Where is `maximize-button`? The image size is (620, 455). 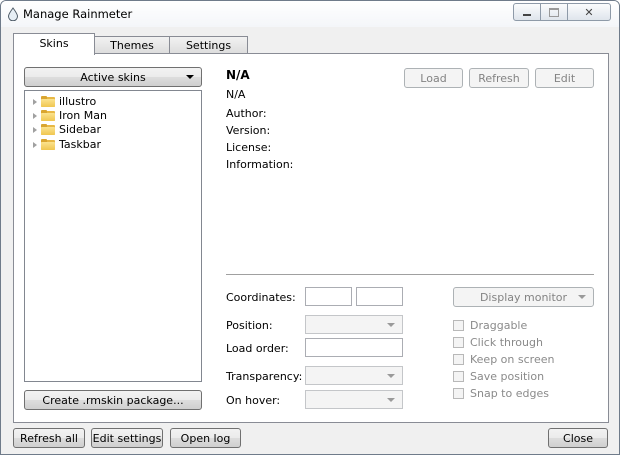
maximize-button is located at coordinates (554, 12).